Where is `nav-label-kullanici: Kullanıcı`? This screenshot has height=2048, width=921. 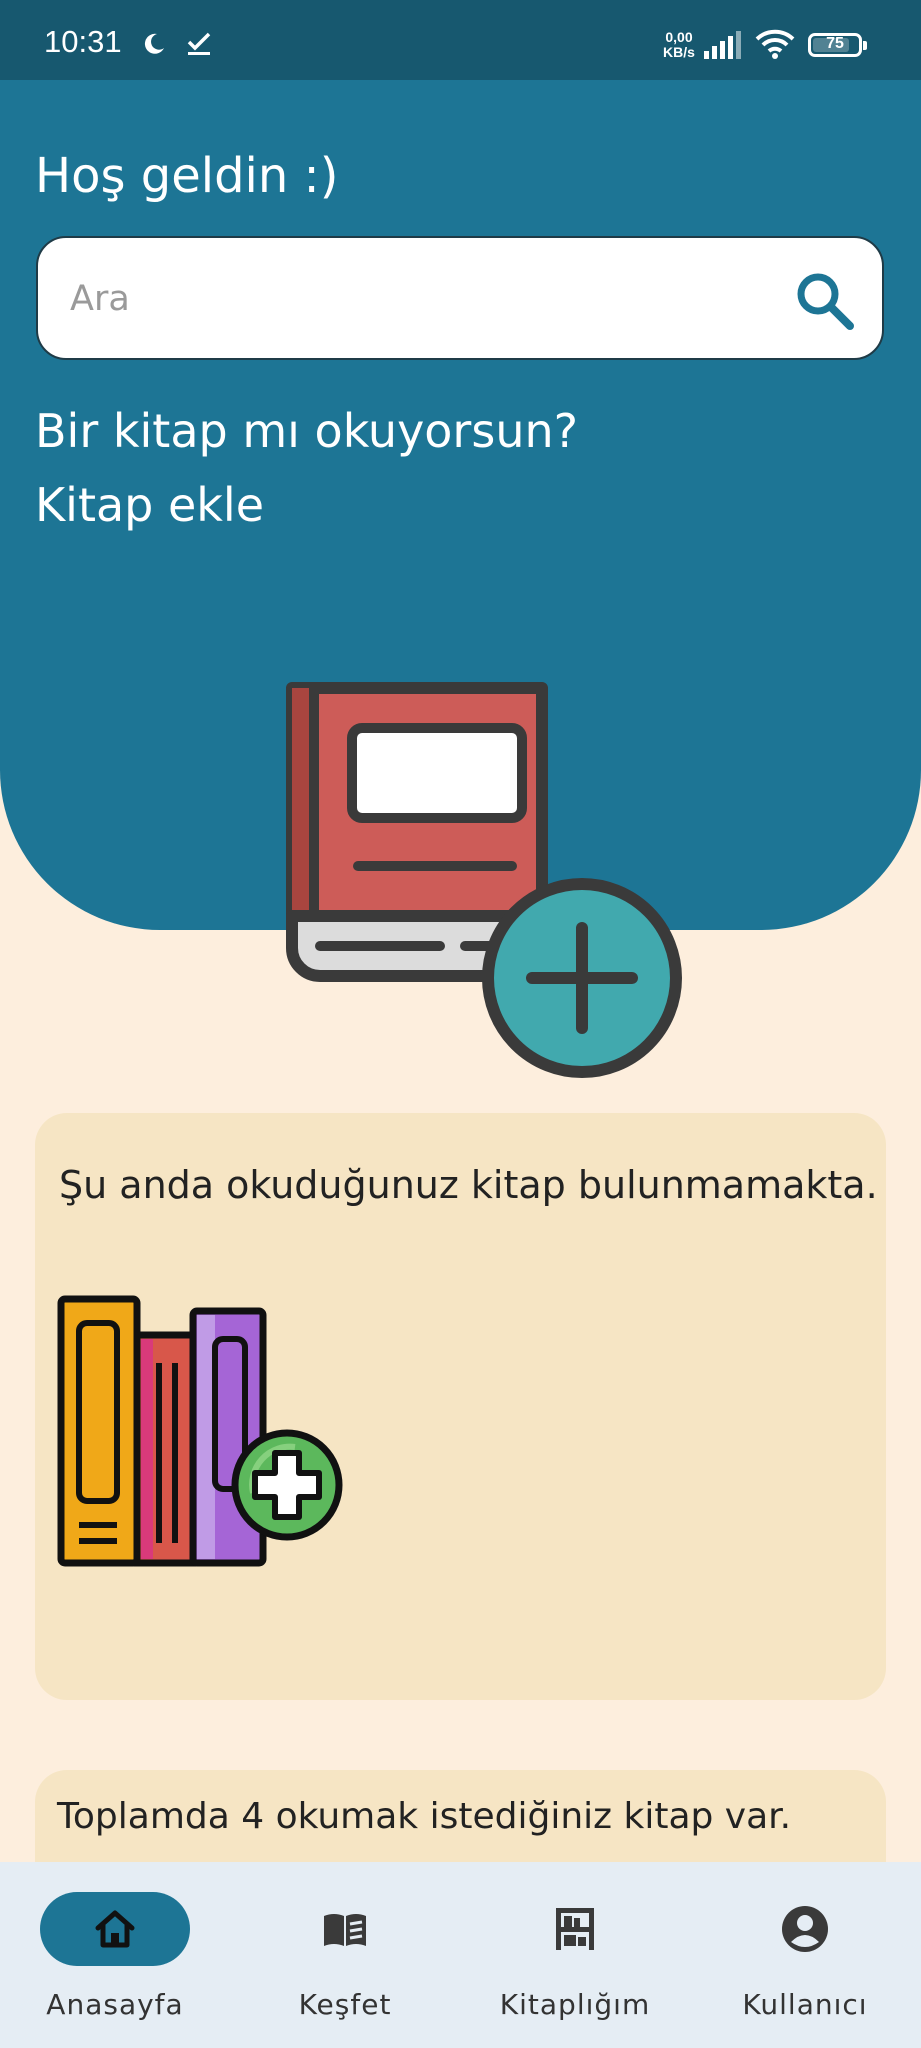 nav-label-kullanici: Kullanıcı is located at coordinates (805, 2004).